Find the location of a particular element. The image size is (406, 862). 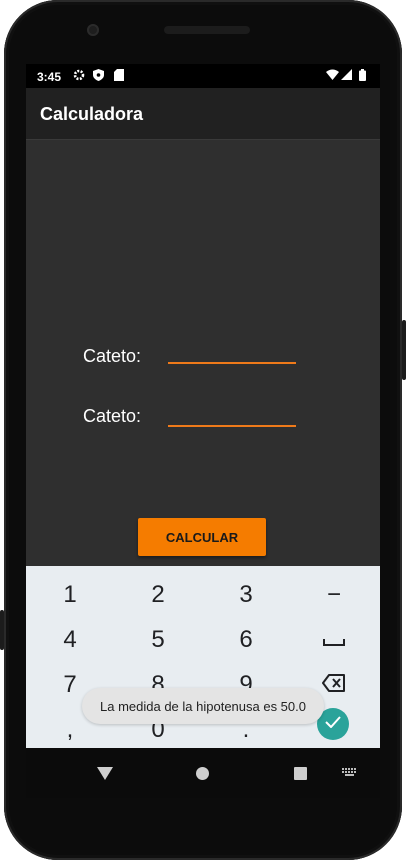

battery-icon is located at coordinates (362, 76).